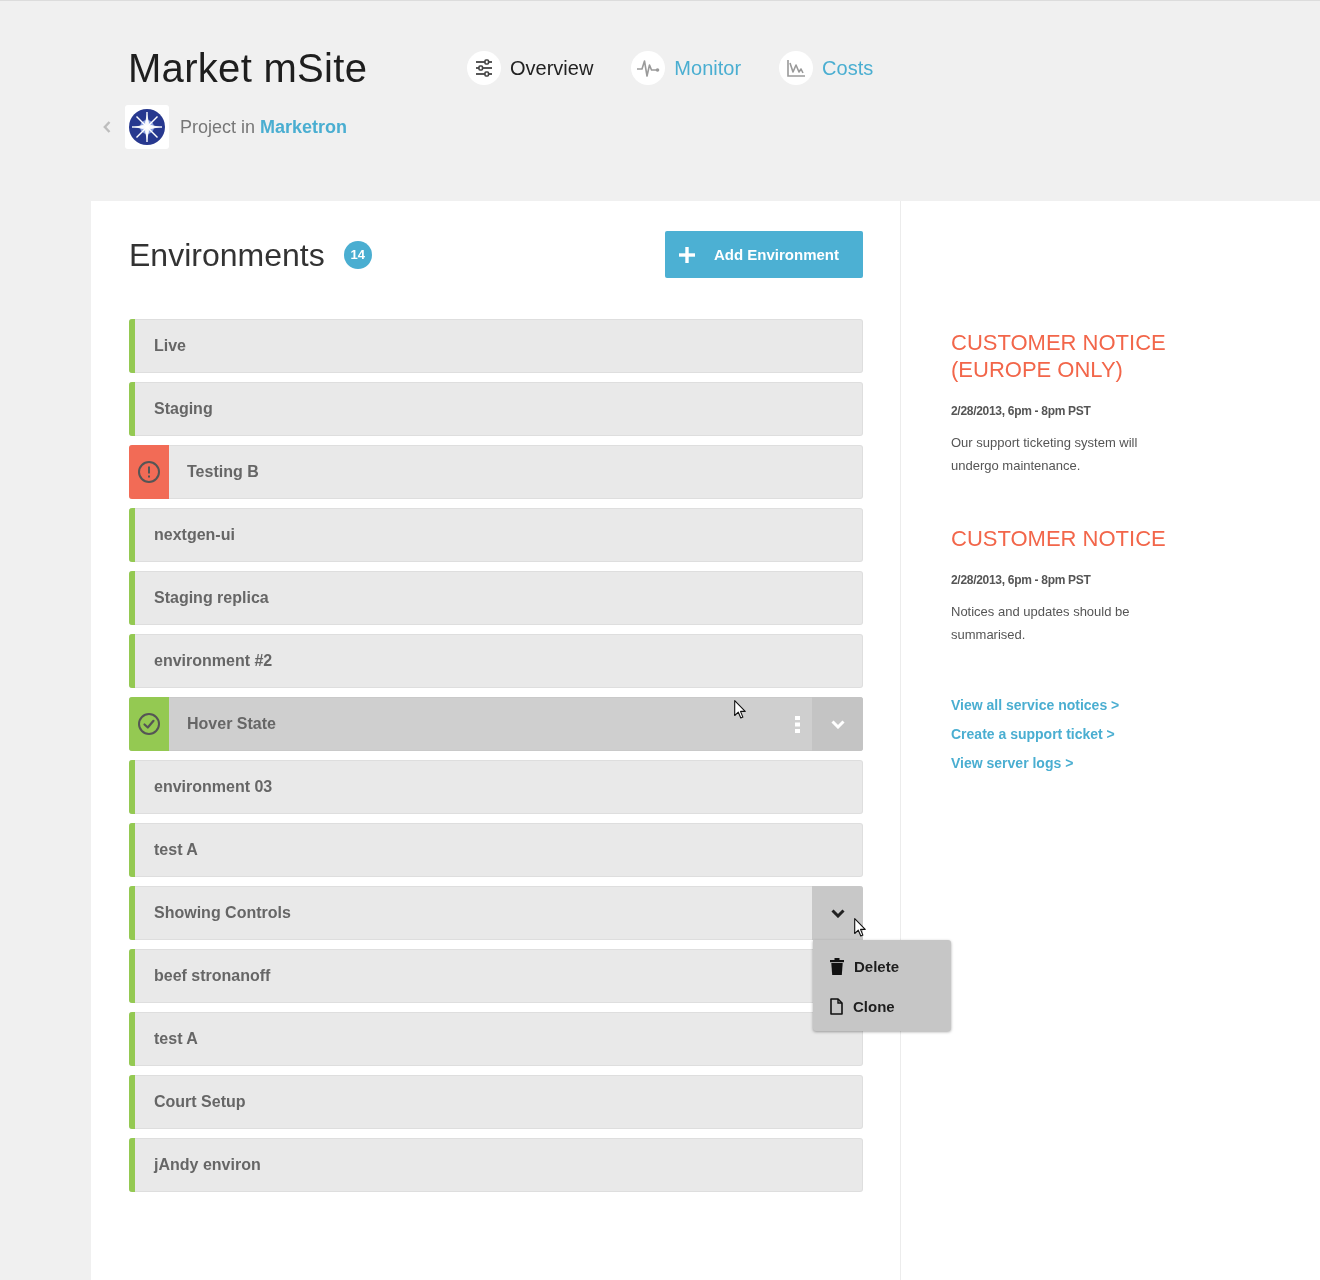 The height and width of the screenshot is (1280, 1320). I want to click on environment-name: environment 03, so click(213, 787).